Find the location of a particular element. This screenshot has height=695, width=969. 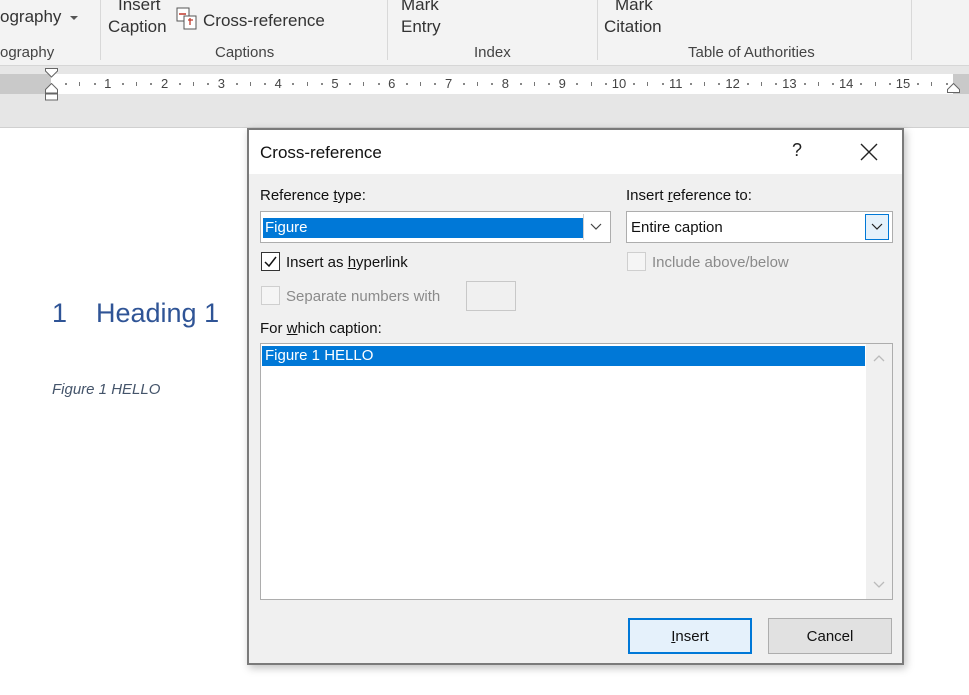

insert-reference-to-dropdown-button is located at coordinates (877, 227).